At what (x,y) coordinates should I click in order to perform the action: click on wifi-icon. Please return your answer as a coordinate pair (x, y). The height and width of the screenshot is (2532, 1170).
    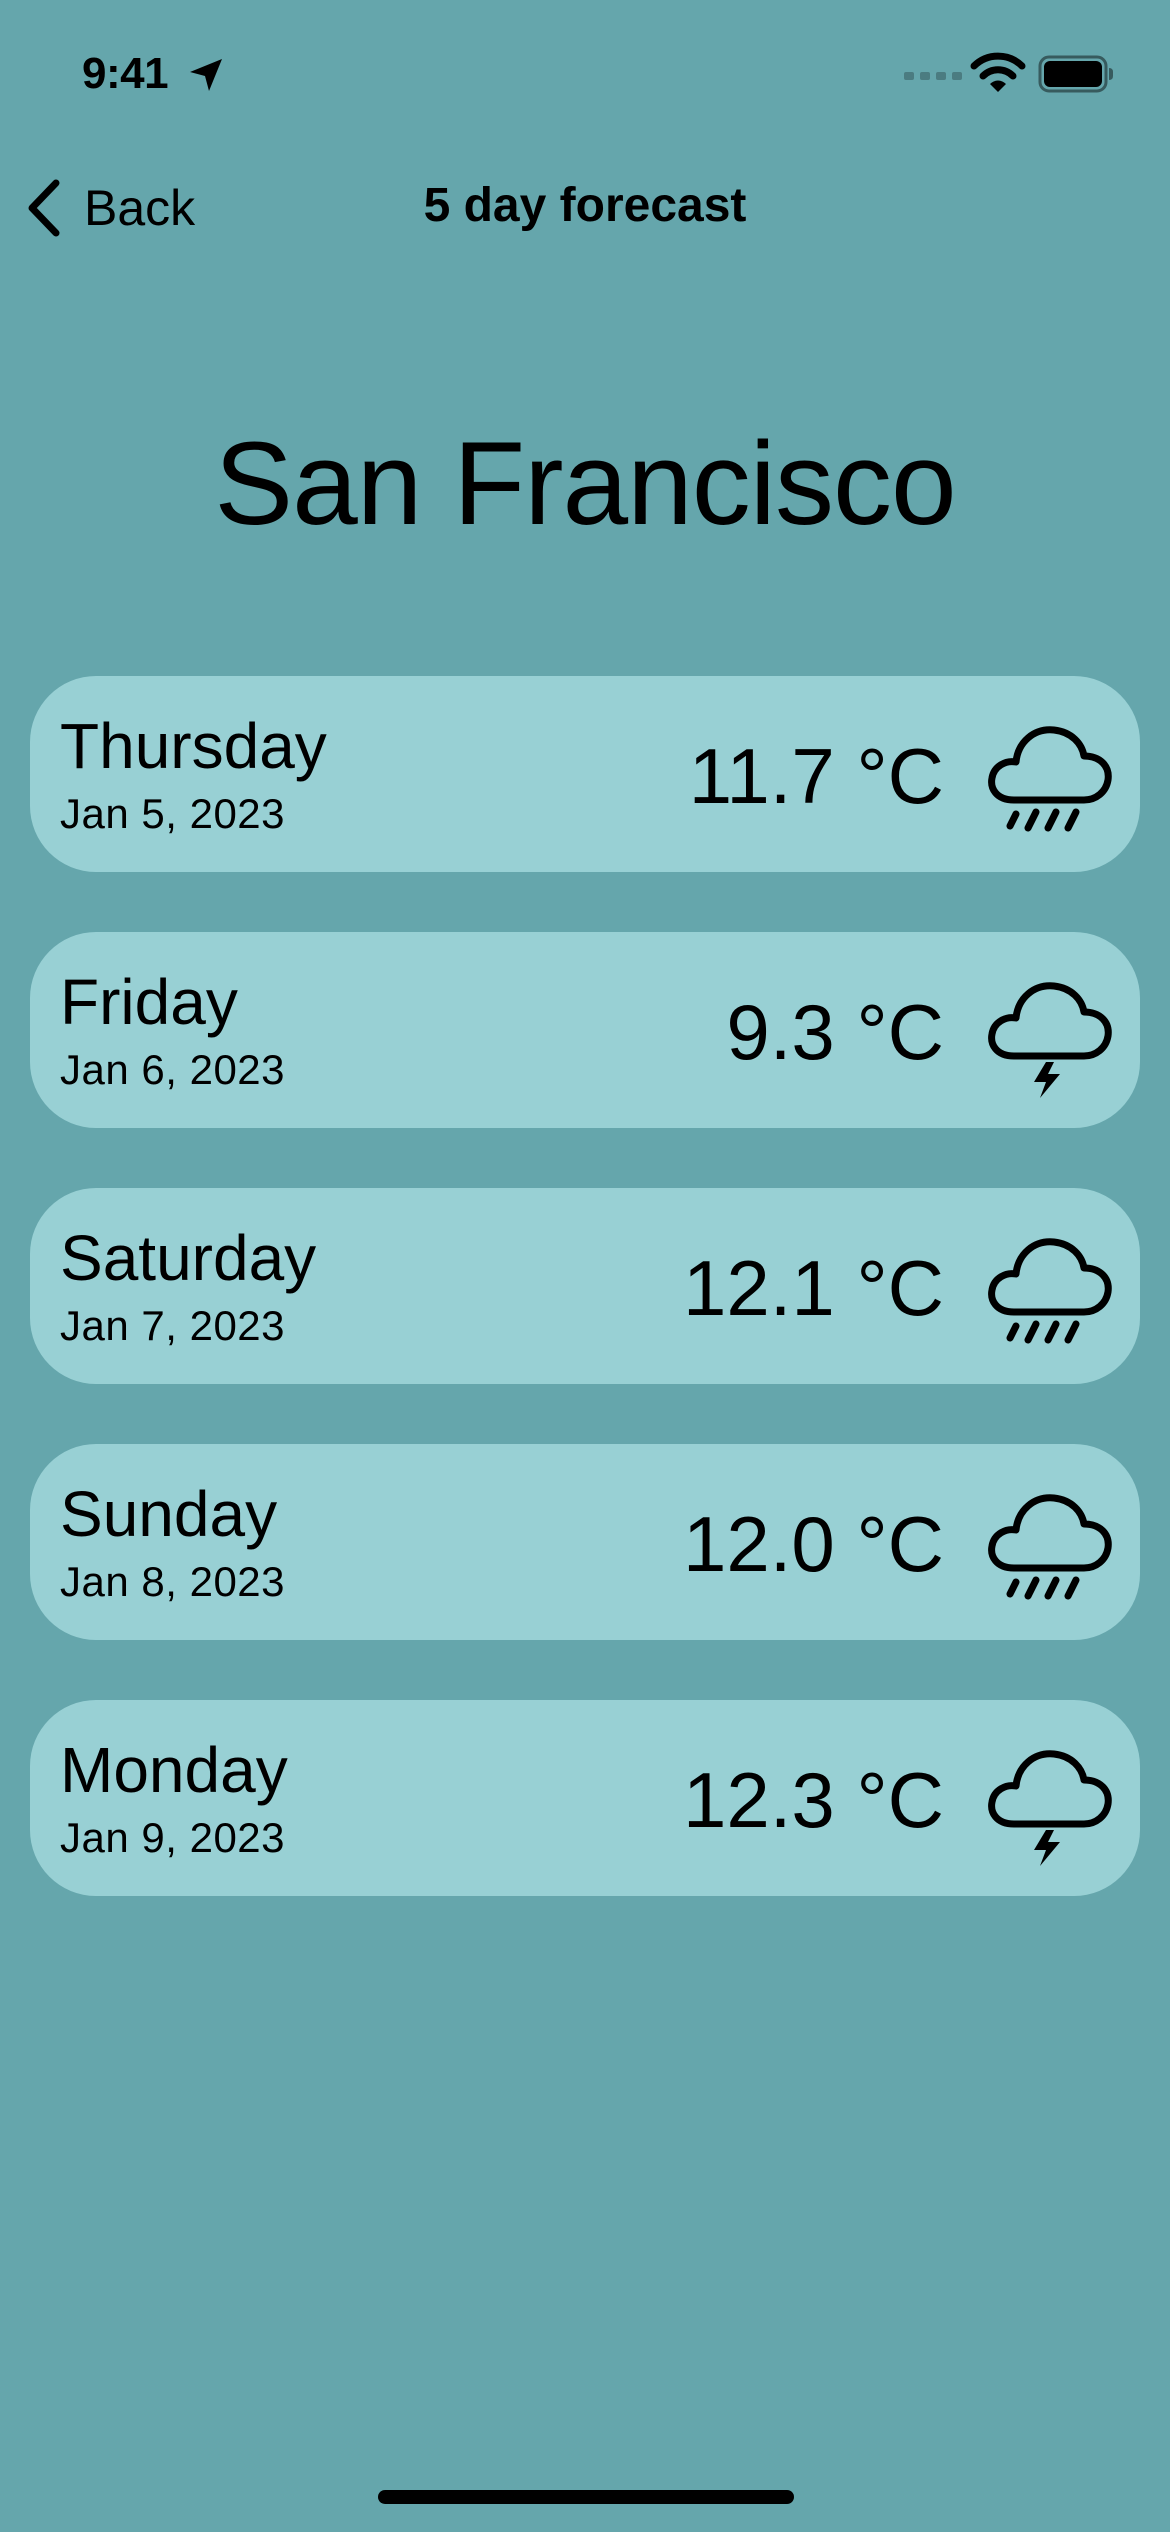
    Looking at the image, I should click on (998, 72).